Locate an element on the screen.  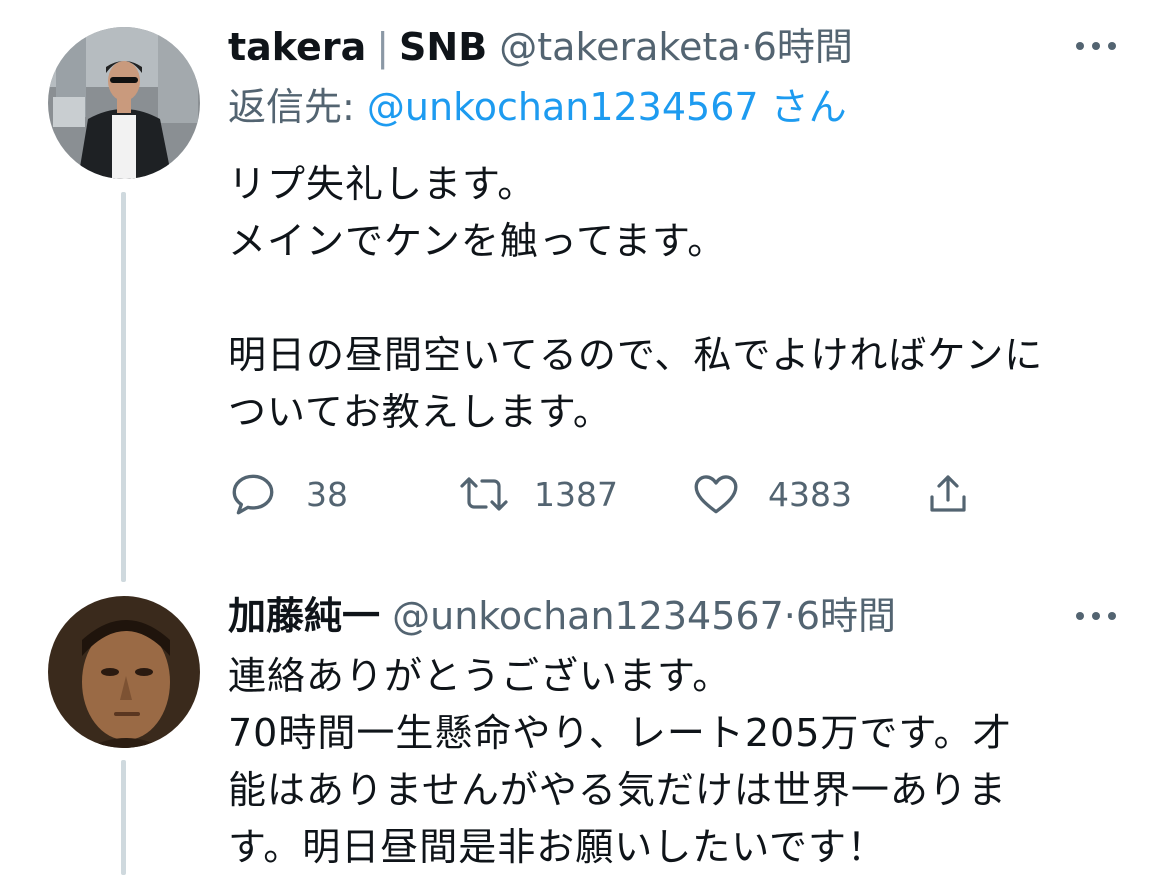
user-handle: @takeraketa is located at coordinates (619, 47).